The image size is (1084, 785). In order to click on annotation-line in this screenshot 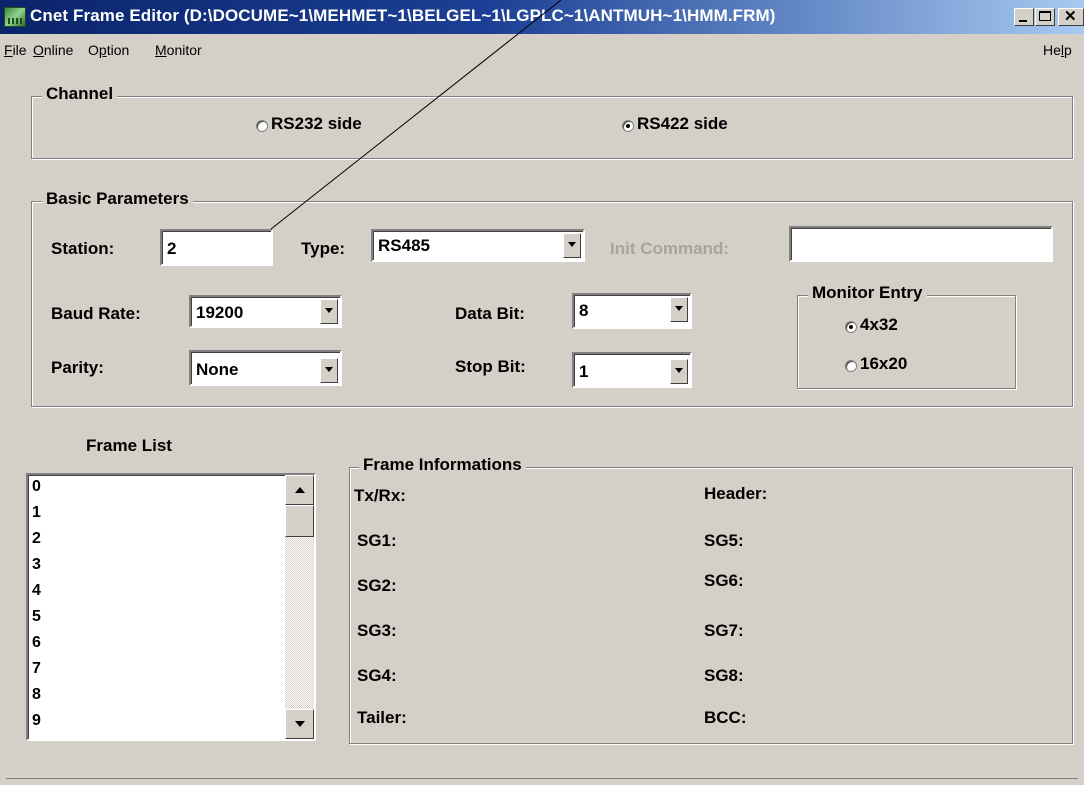, I will do `click(416, 115)`.